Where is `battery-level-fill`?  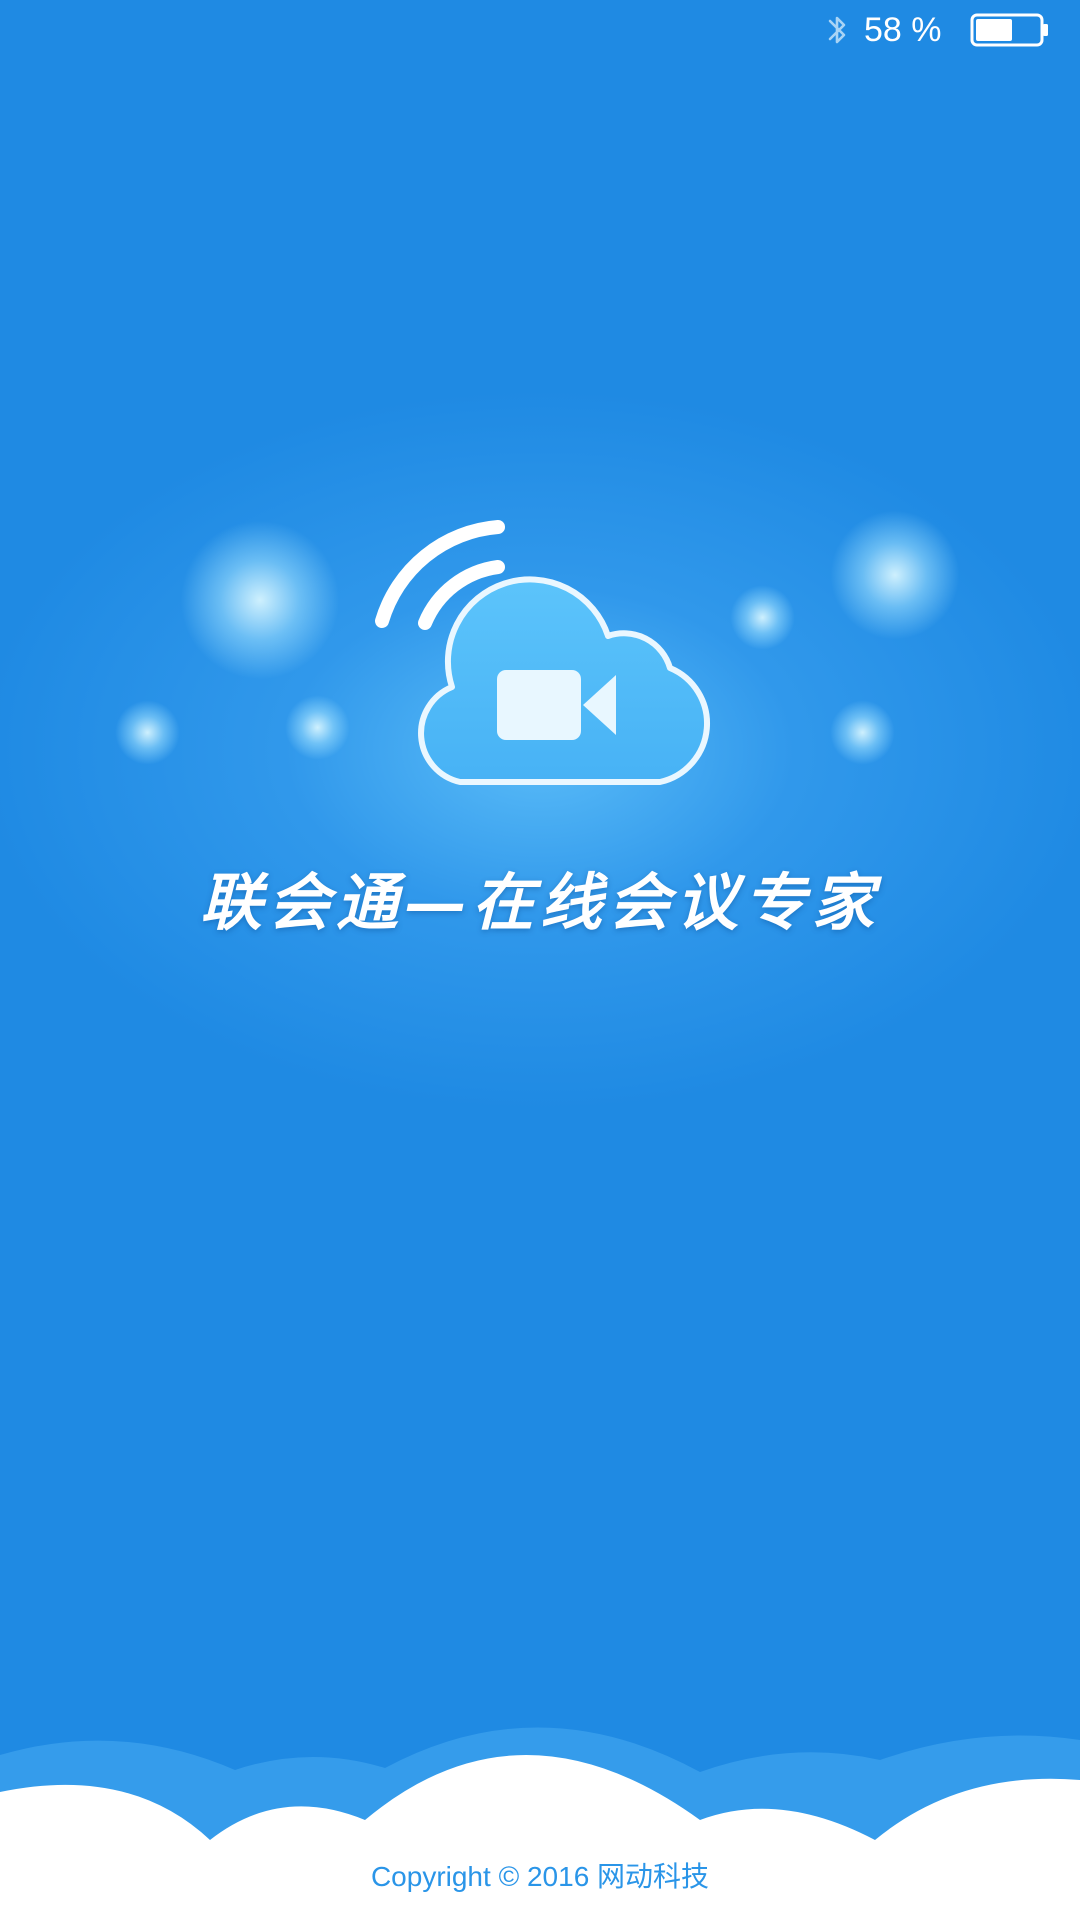 battery-level-fill is located at coordinates (994, 30).